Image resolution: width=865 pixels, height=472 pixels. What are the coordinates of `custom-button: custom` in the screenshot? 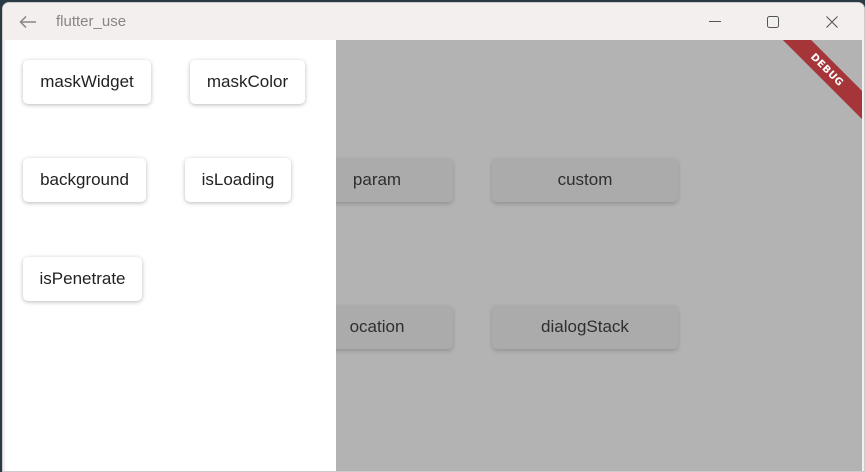 It's located at (585, 180).